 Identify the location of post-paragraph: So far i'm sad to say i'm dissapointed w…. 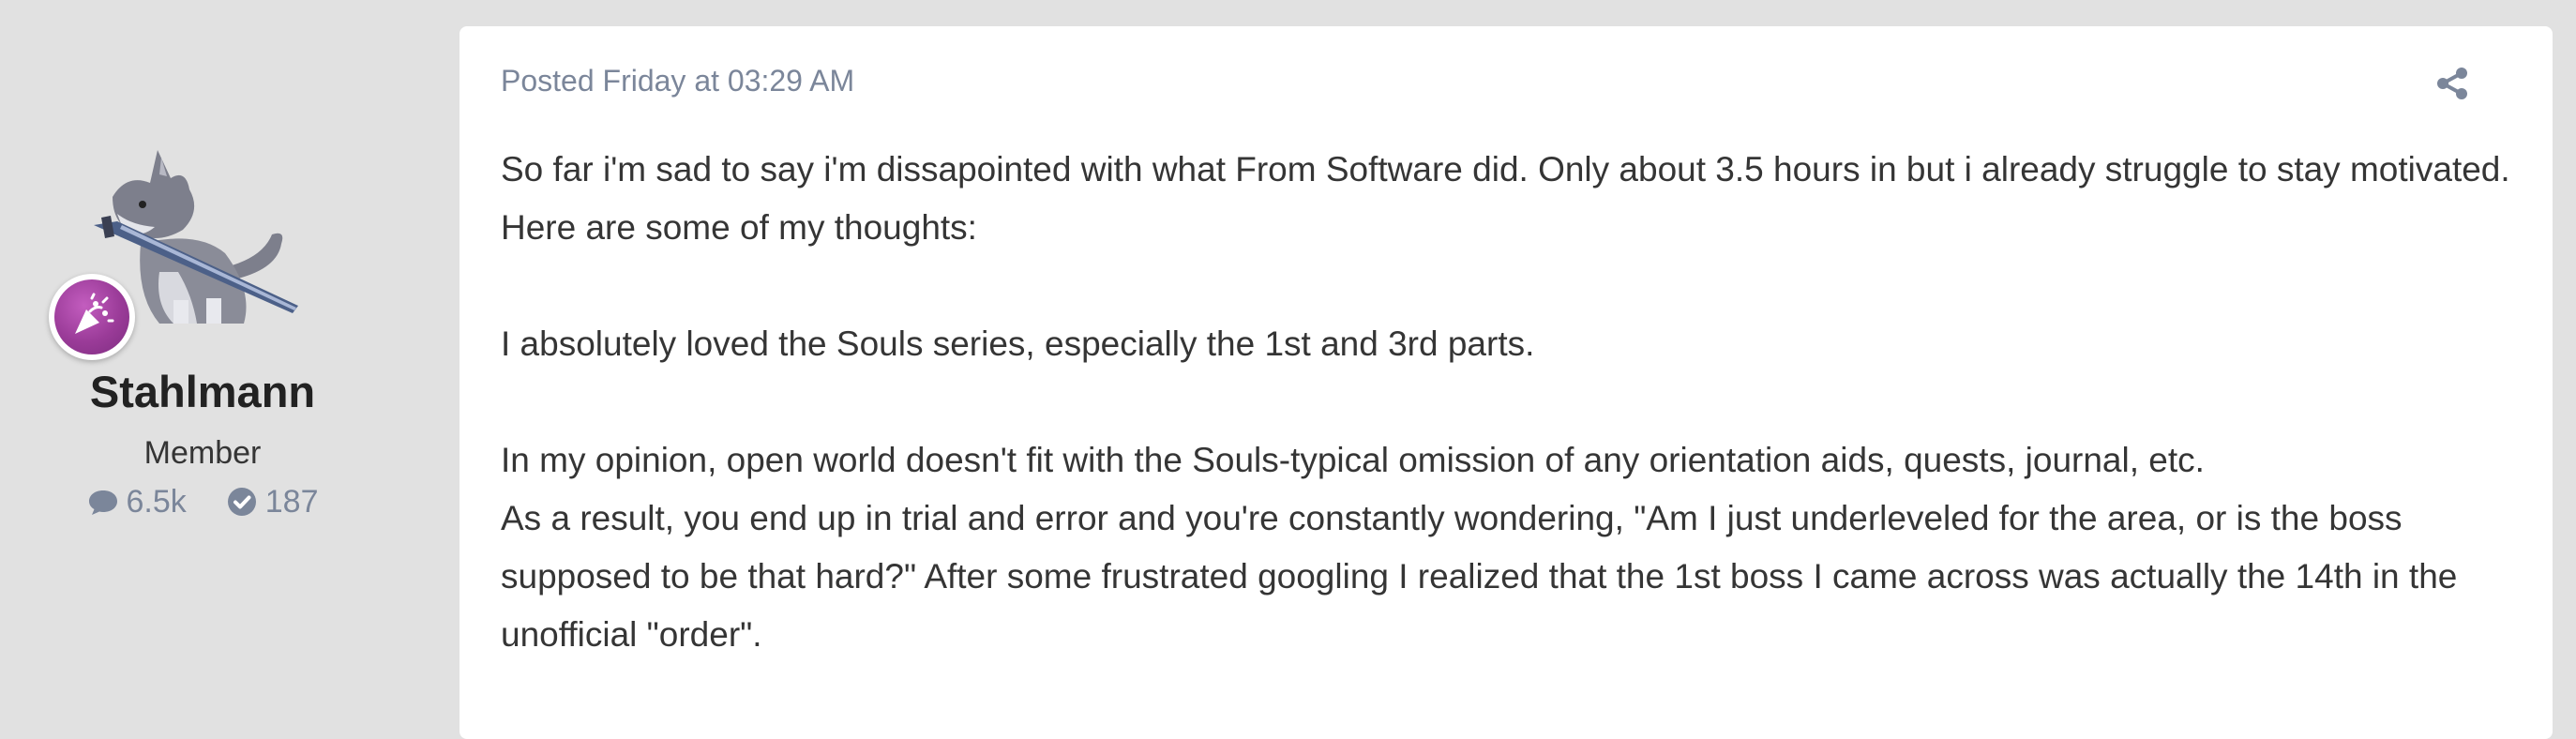
(1505, 199).